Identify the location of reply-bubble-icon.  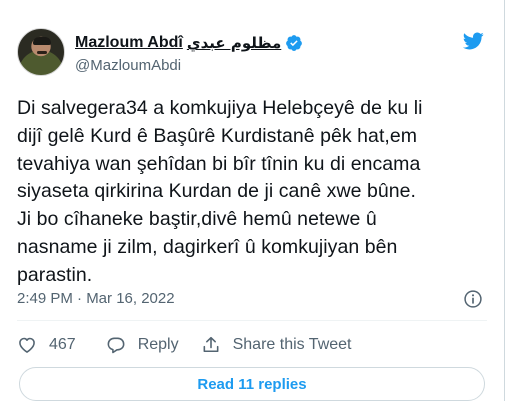
(116, 345).